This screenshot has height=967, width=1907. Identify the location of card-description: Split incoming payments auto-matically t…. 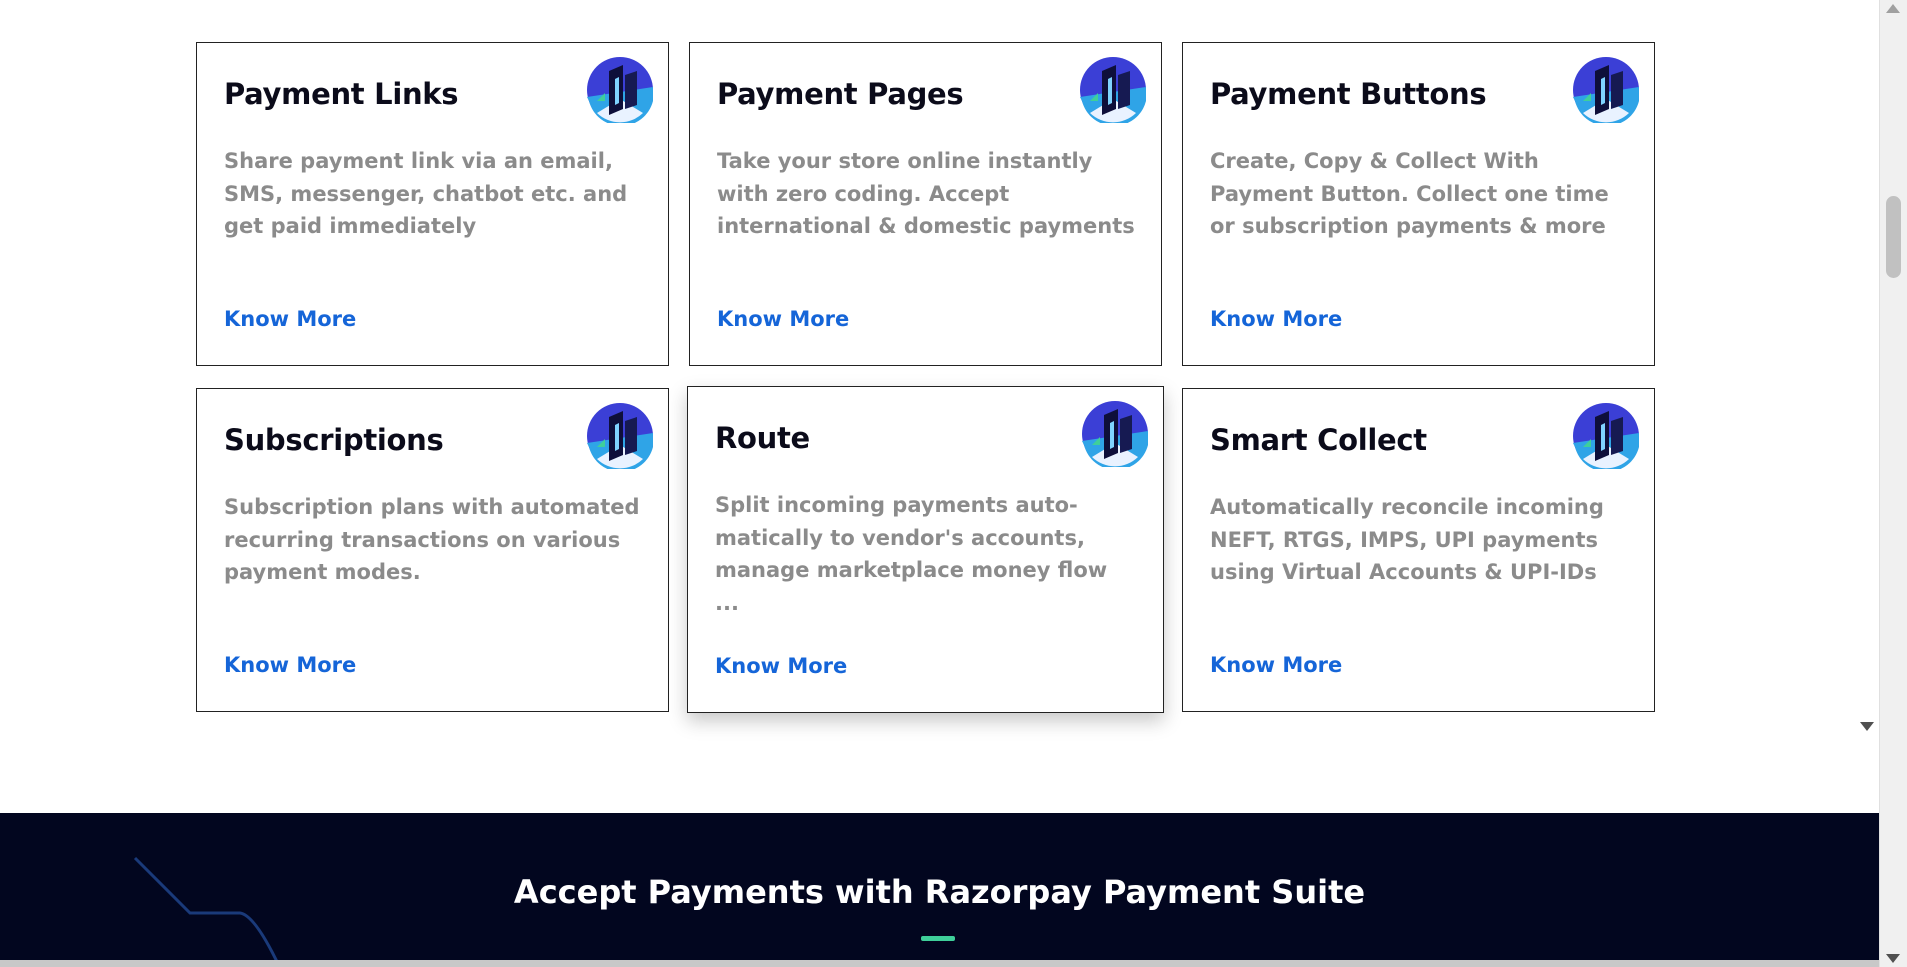
(911, 554).